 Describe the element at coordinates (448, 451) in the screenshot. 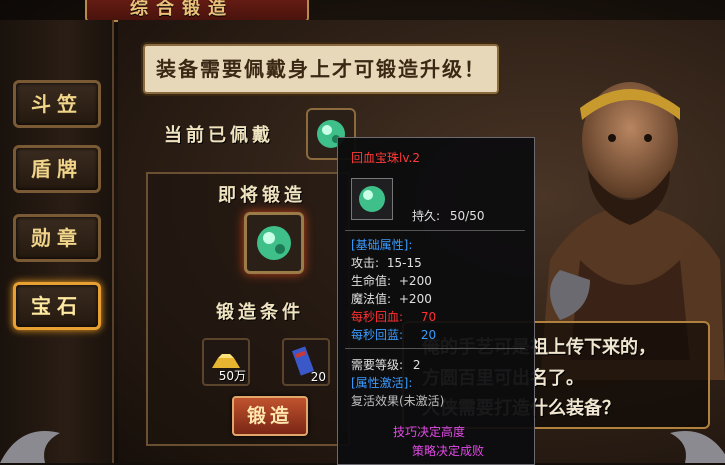

I see `tooltip-footer-2: 策略决定成败` at that location.